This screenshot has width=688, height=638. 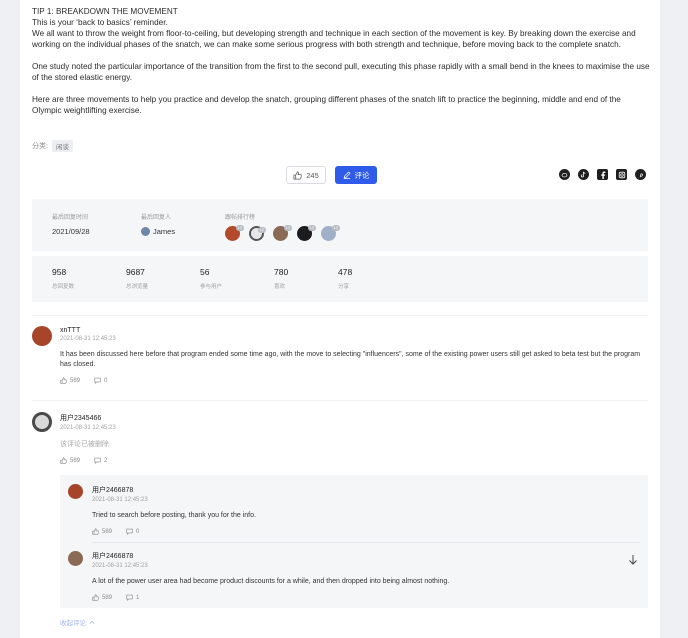 I want to click on stat-total-replies: 958 总回复数, so click(x=63, y=278).